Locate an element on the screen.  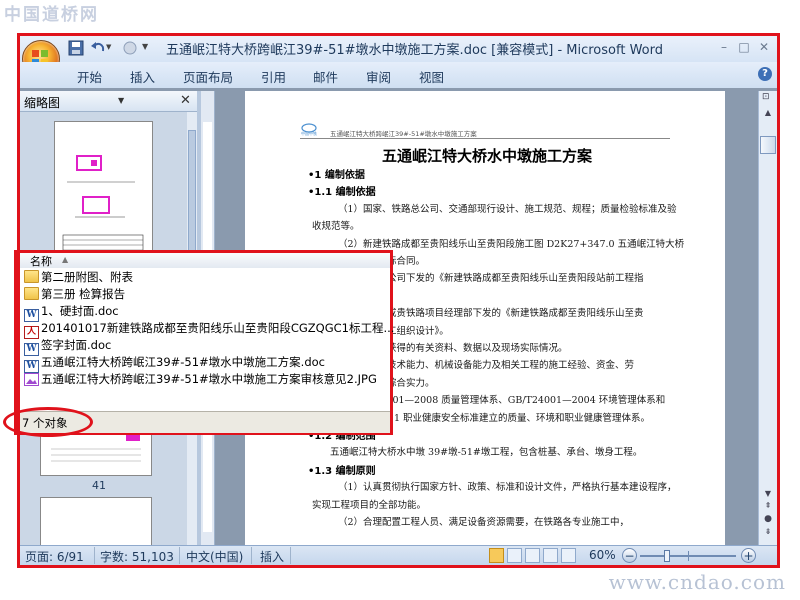
watermark-bottom: www.cndao.com is located at coordinates (697, 582).